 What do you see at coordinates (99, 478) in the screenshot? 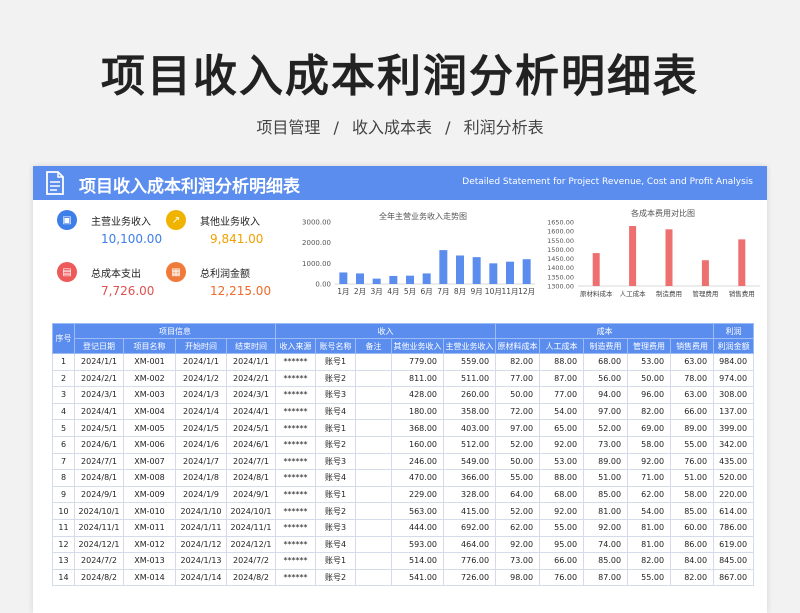
I see `table-cell: 2024/8/1` at bounding box center [99, 478].